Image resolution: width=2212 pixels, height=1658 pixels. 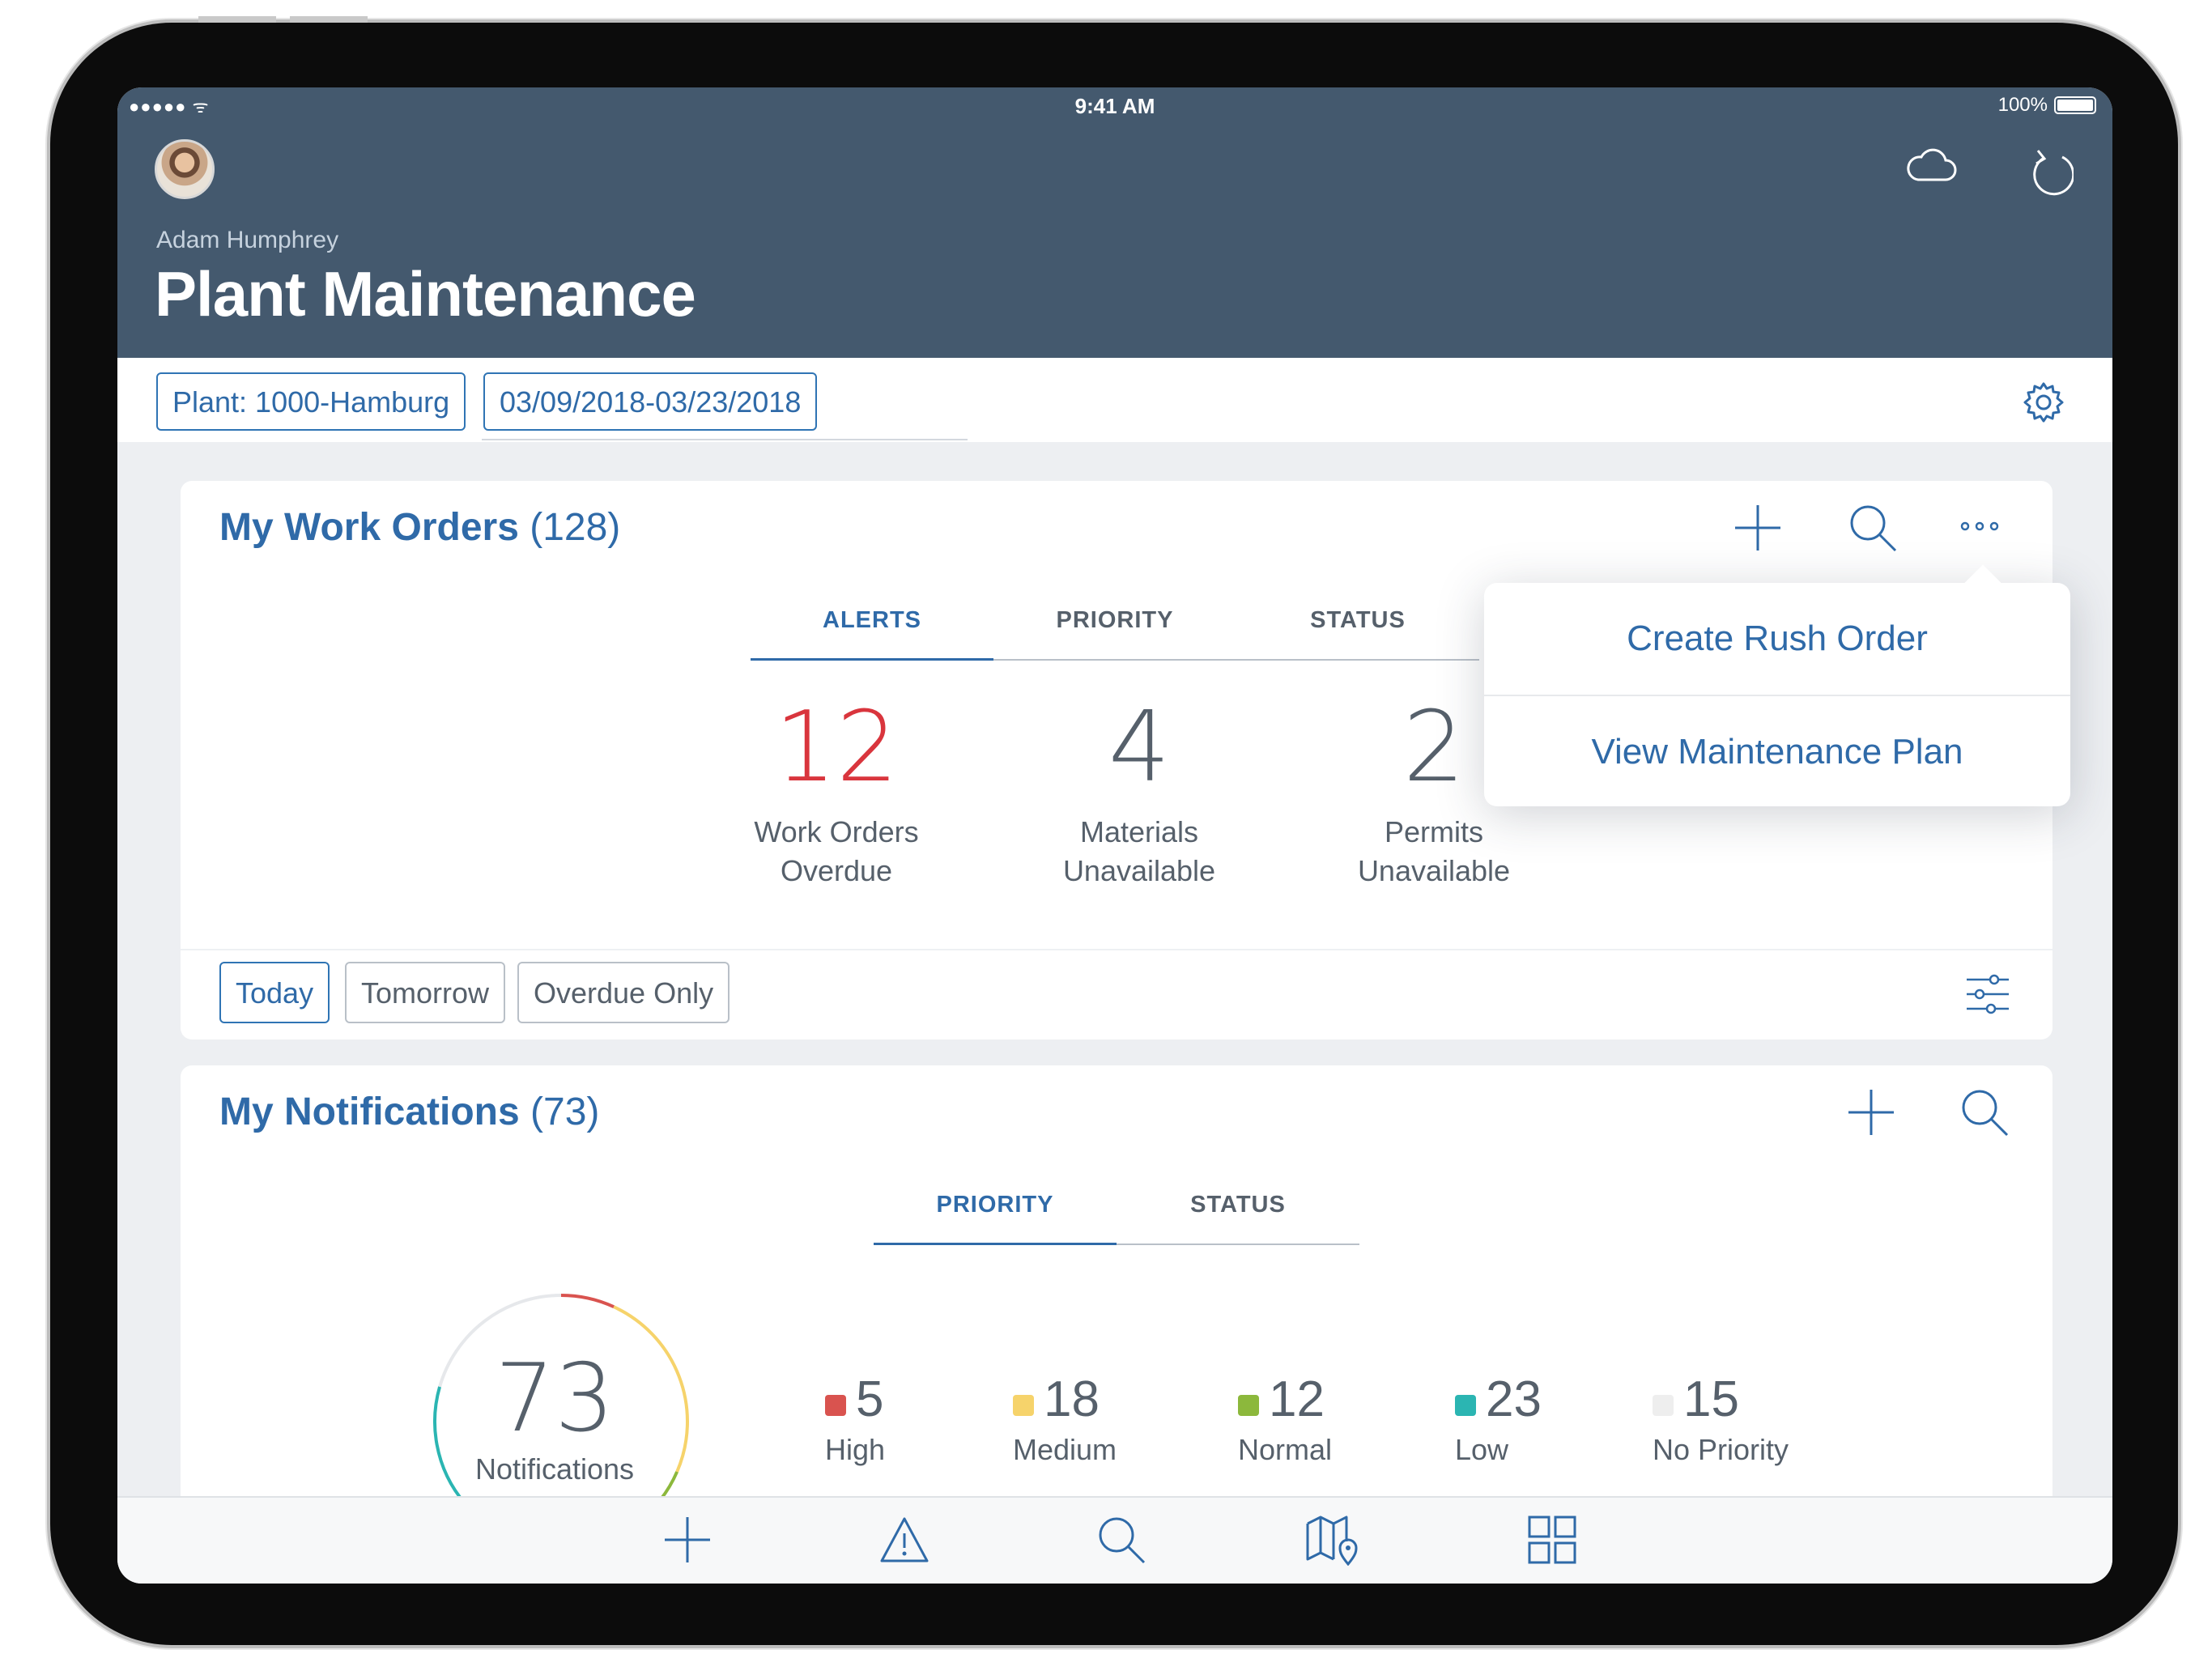 What do you see at coordinates (1758, 530) in the screenshot?
I see `add-work-order-icon` at bounding box center [1758, 530].